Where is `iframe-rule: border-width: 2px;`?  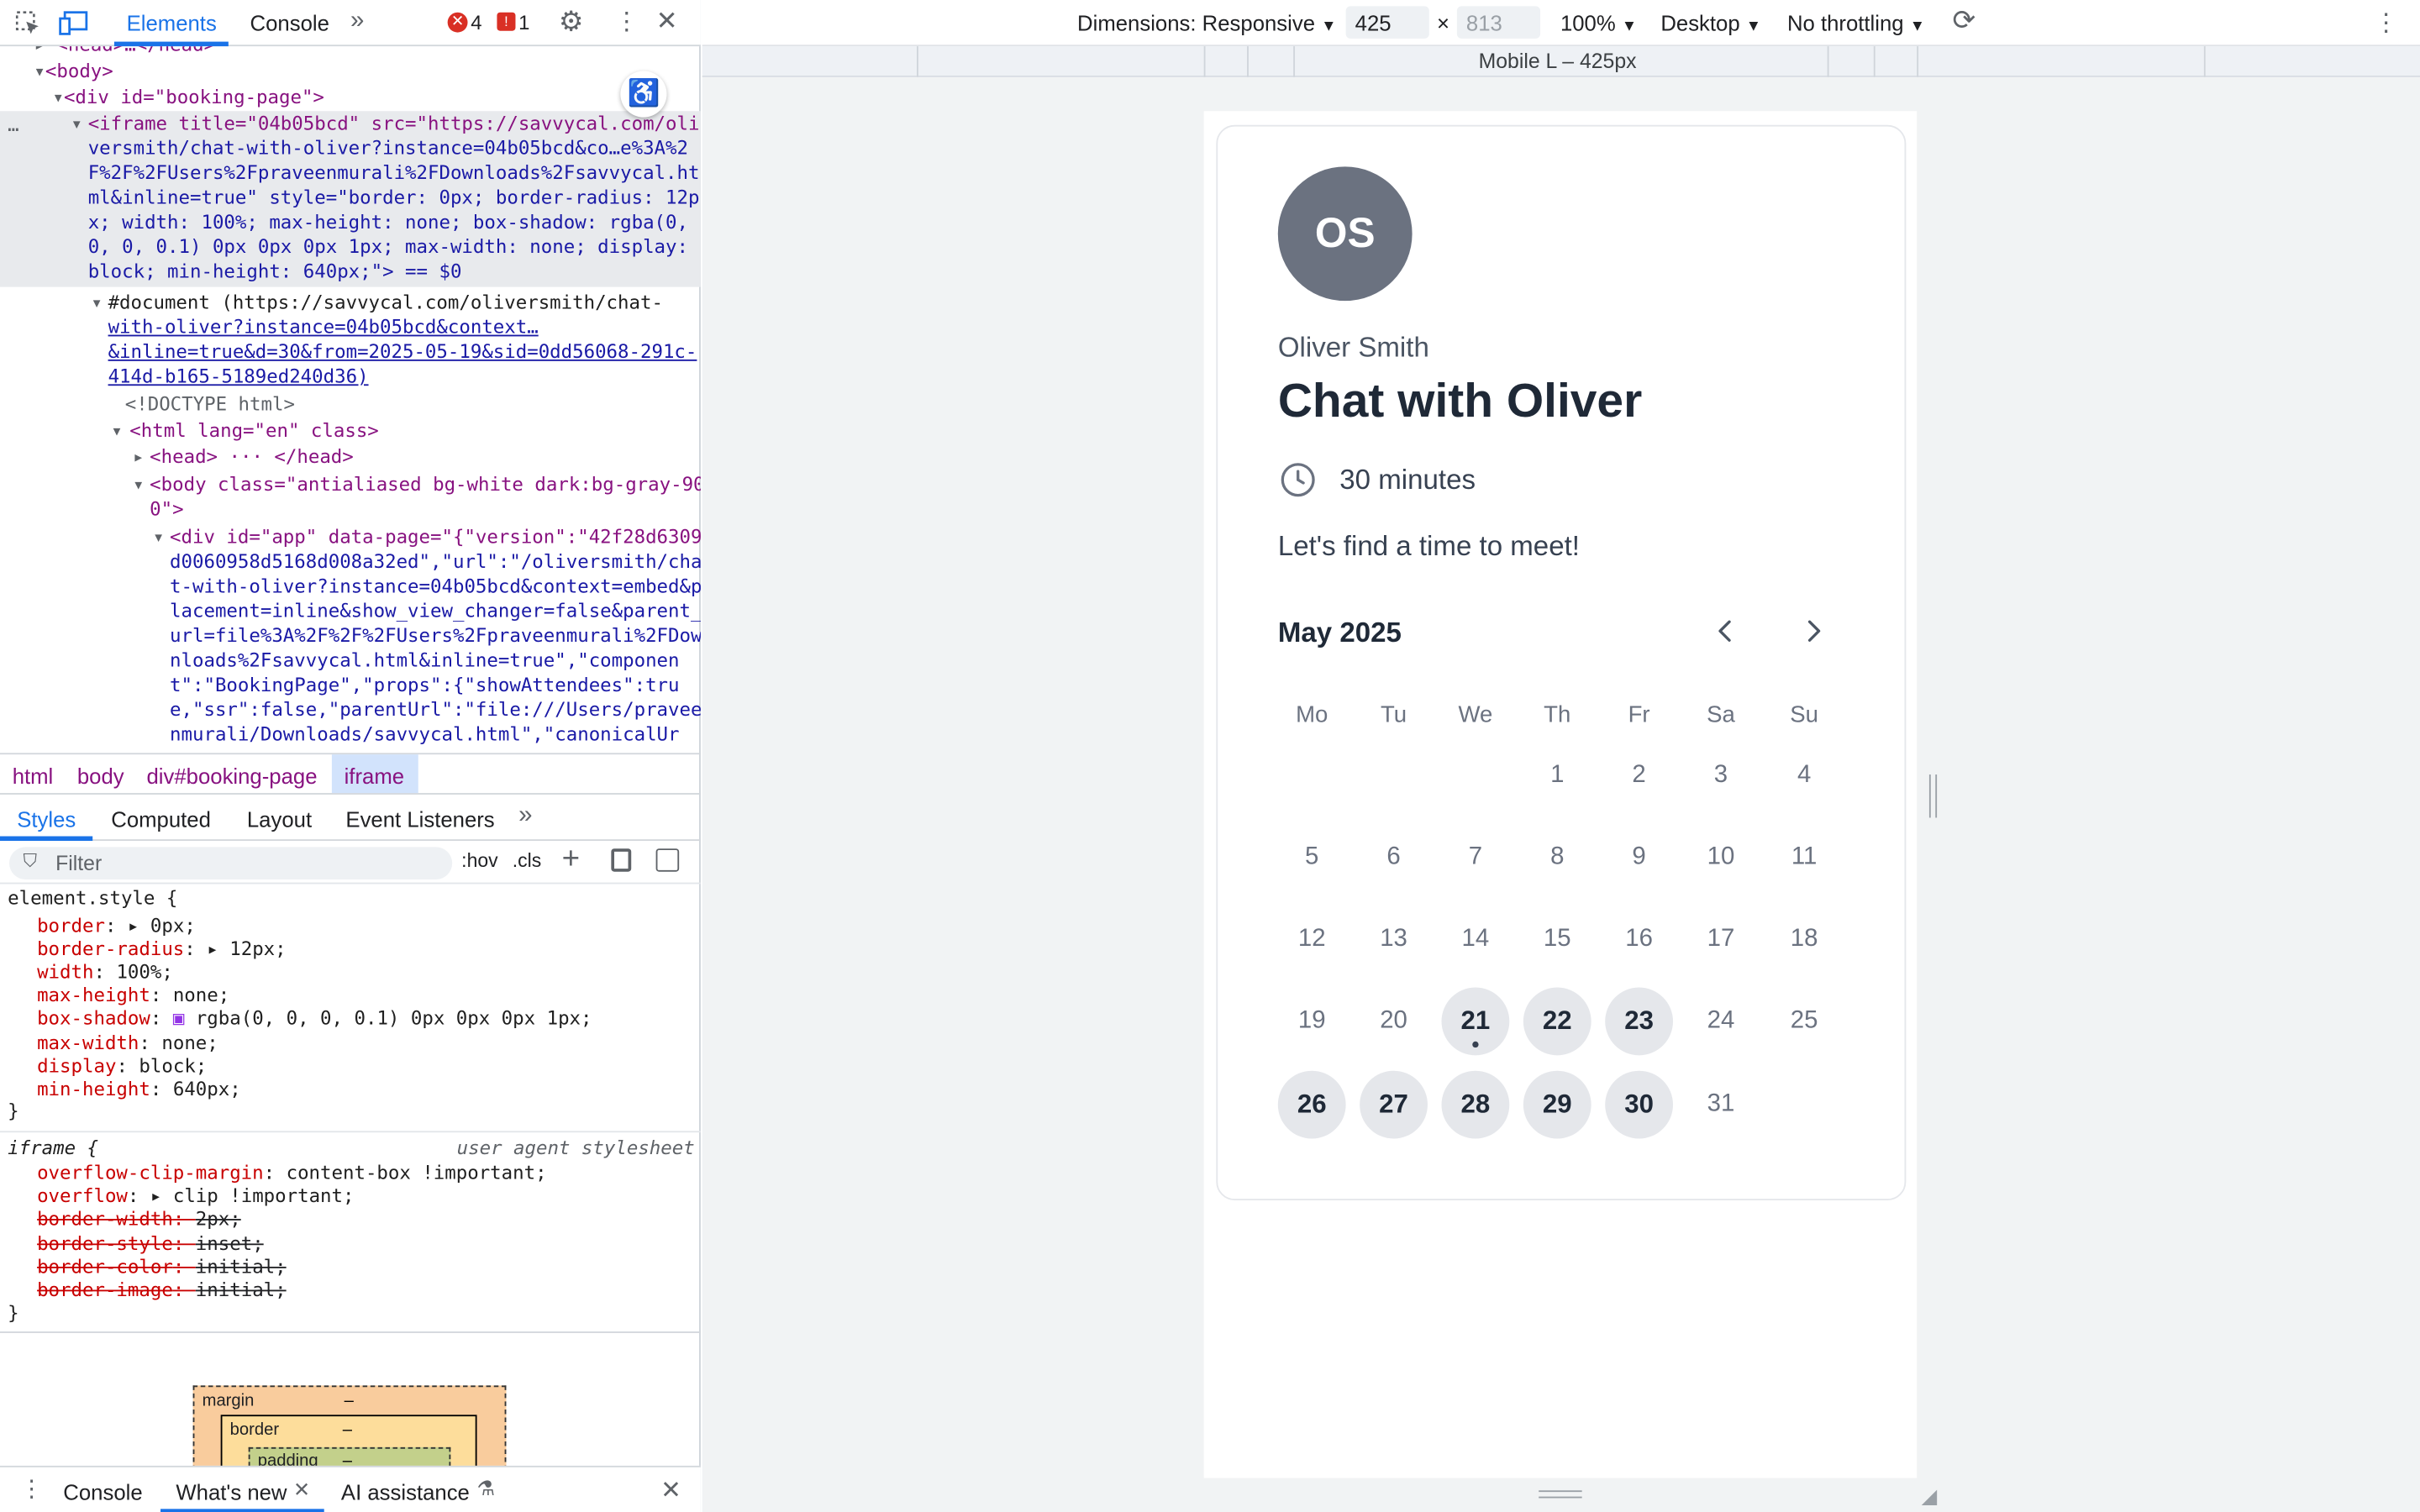 iframe-rule: border-width: 2px; is located at coordinates (139, 1220).